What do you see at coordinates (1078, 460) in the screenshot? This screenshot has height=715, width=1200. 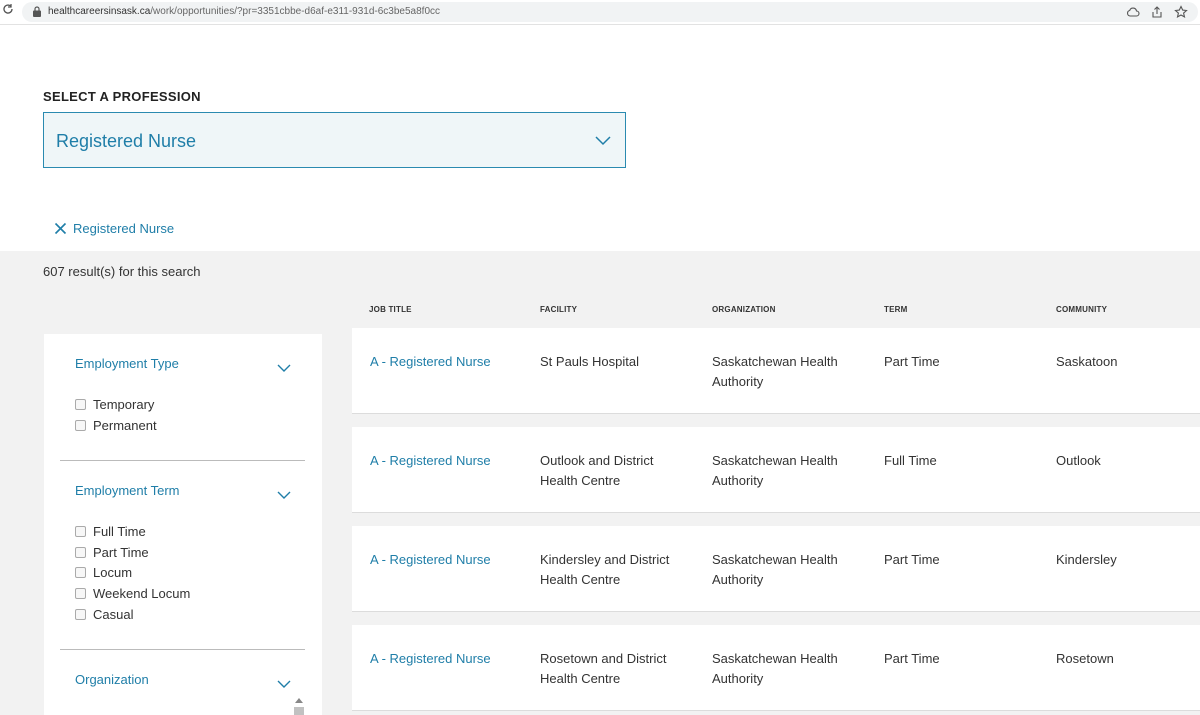 I see `community-cell: Outlook` at bounding box center [1078, 460].